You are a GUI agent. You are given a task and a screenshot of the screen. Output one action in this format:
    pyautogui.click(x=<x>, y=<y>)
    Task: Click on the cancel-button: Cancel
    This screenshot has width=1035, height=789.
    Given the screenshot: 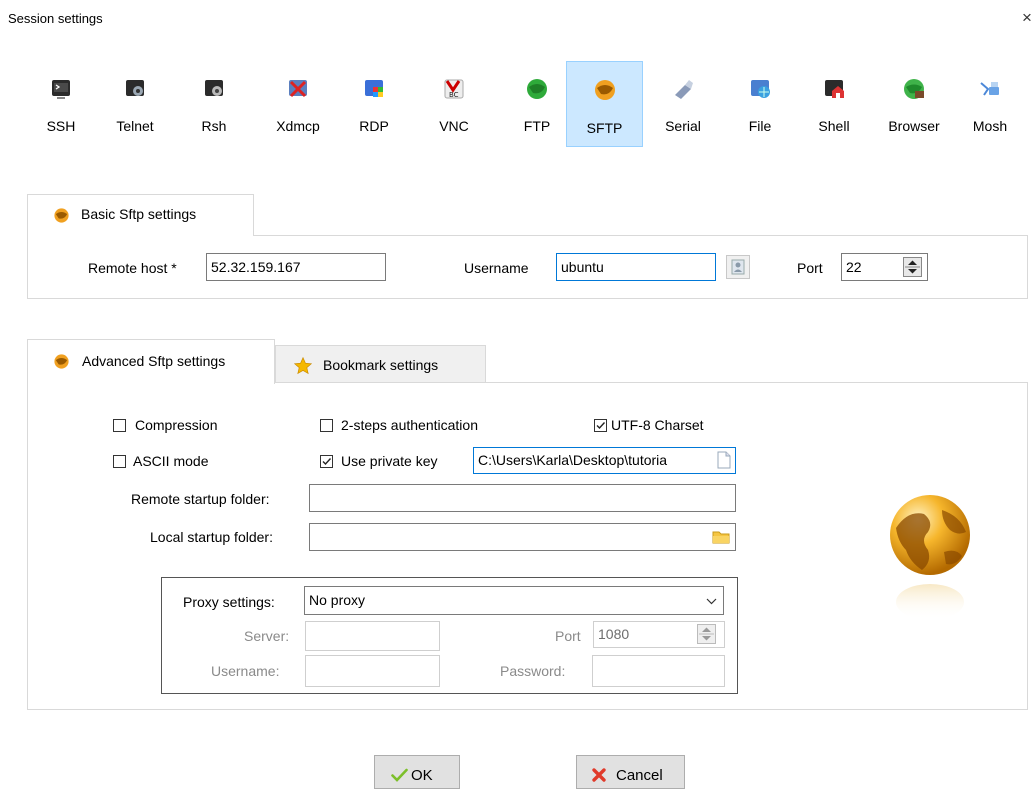 What is the action you would take?
    pyautogui.click(x=630, y=772)
    